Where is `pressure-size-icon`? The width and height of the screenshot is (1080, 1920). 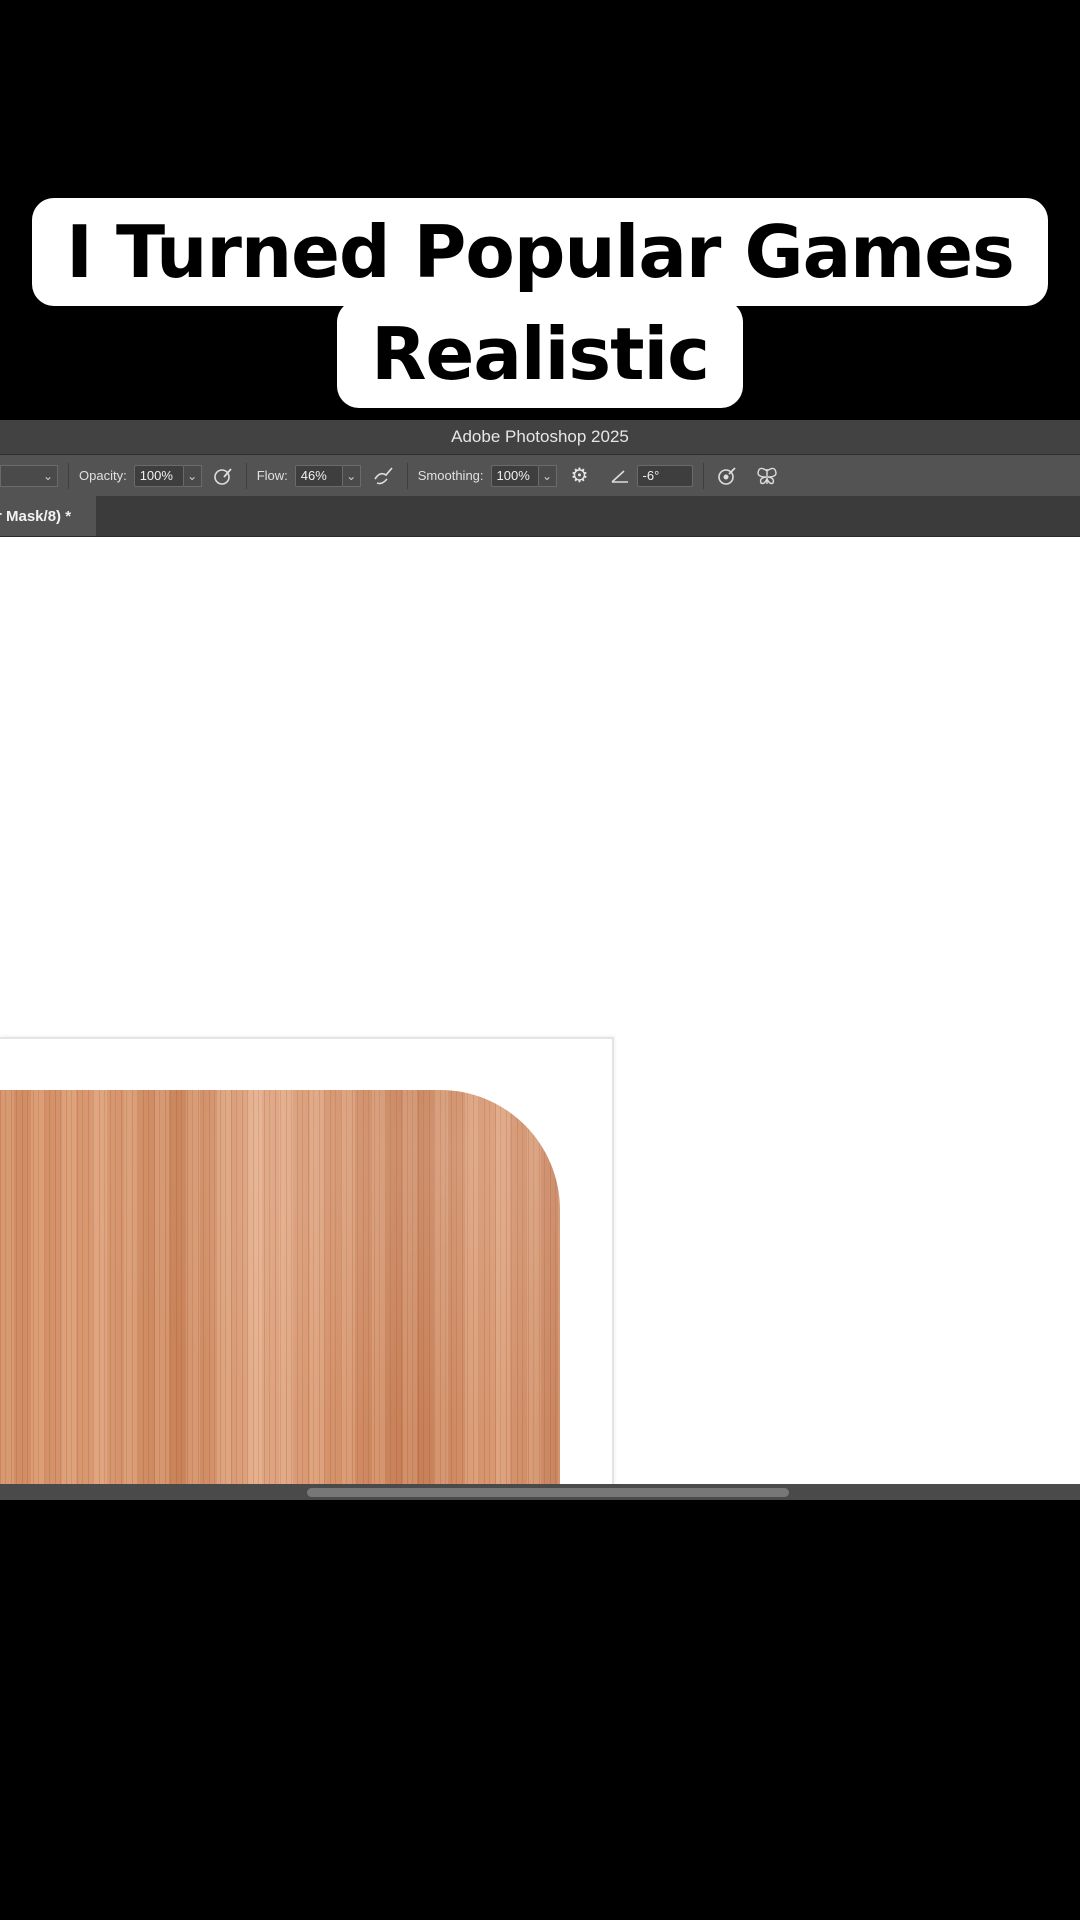
pressure-size-icon is located at coordinates (727, 476).